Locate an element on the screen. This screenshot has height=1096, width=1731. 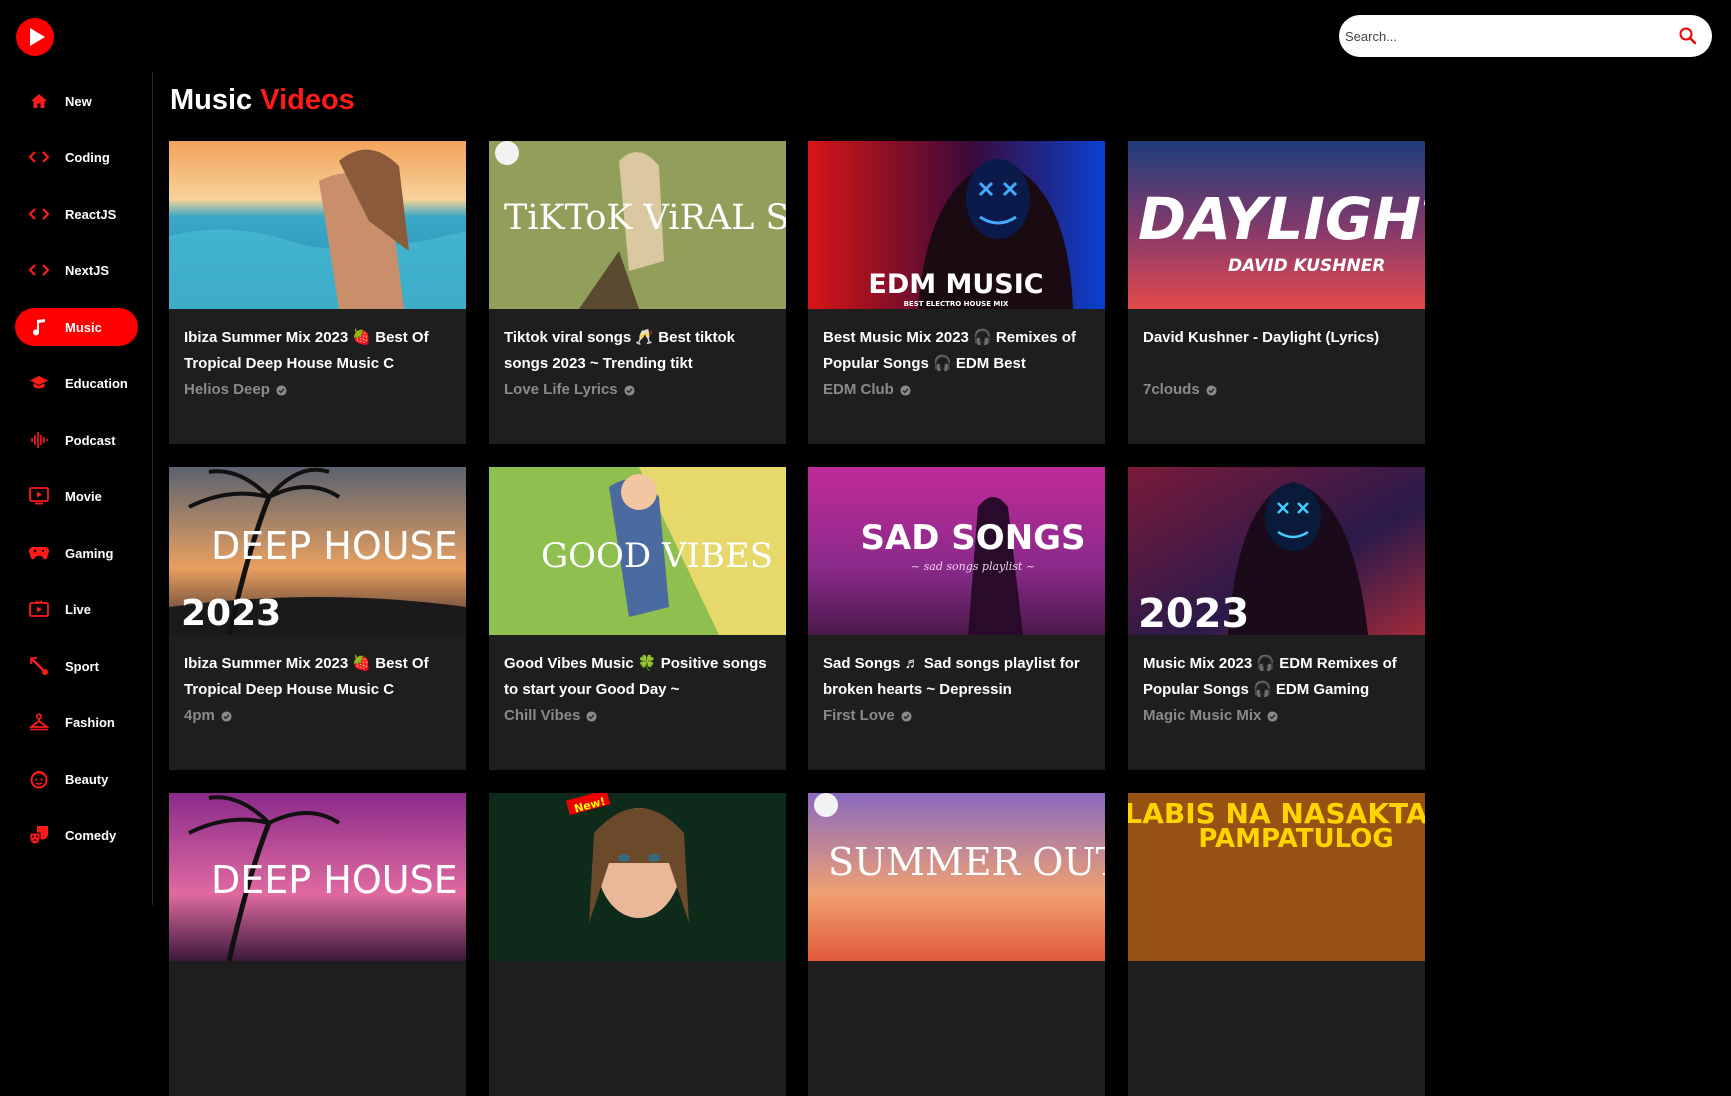
sidebar-item-label: Education is located at coordinates (96, 383).